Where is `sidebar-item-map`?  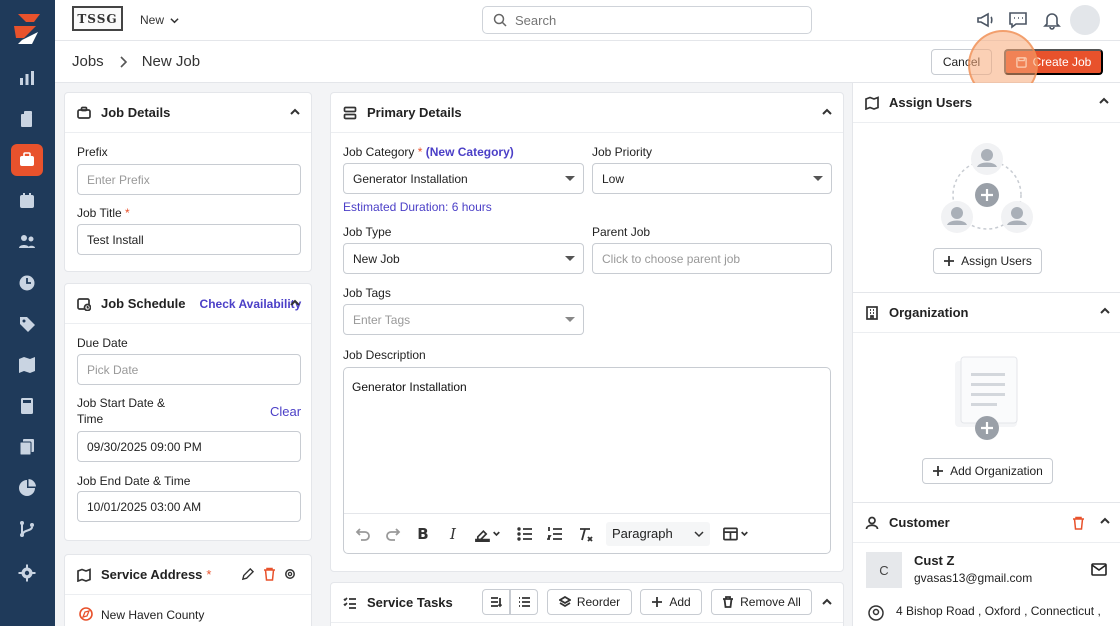 sidebar-item-map is located at coordinates (27, 365).